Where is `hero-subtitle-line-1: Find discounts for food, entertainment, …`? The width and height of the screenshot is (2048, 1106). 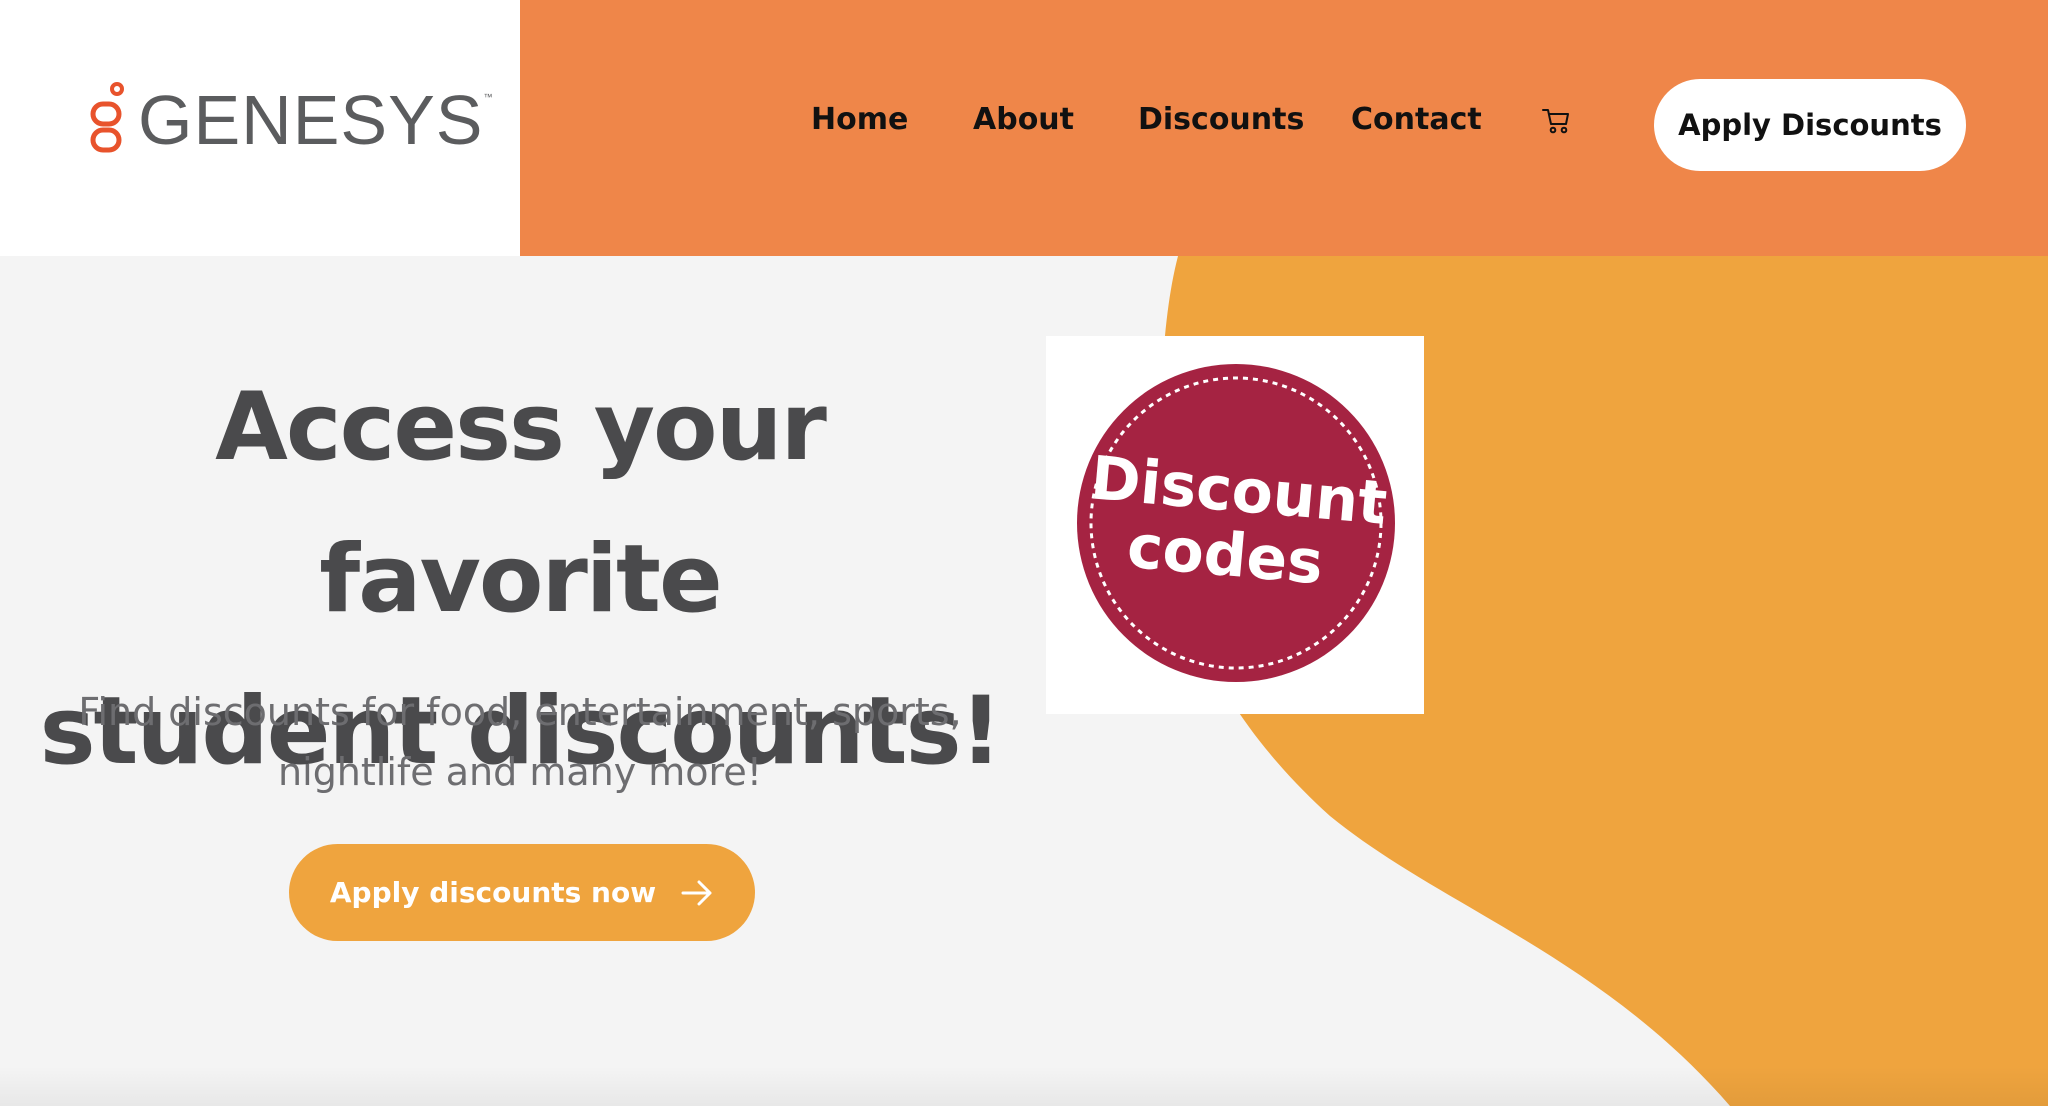
hero-subtitle-line-1: Find discounts for food, entertainment, … is located at coordinates (520, 712).